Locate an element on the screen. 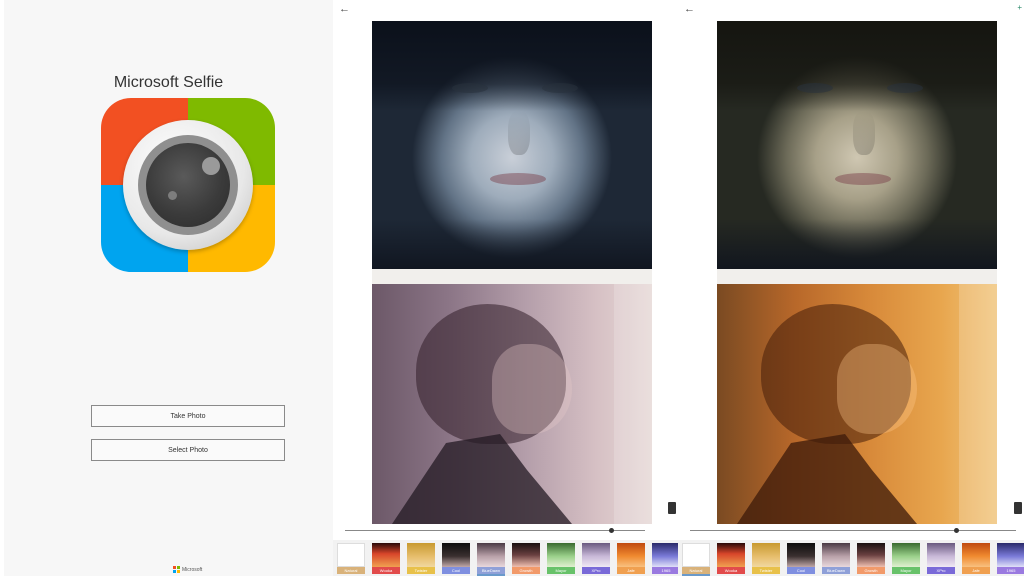 This screenshot has height=576, width=1024. take-photo-button: Take Photo is located at coordinates (188, 416).